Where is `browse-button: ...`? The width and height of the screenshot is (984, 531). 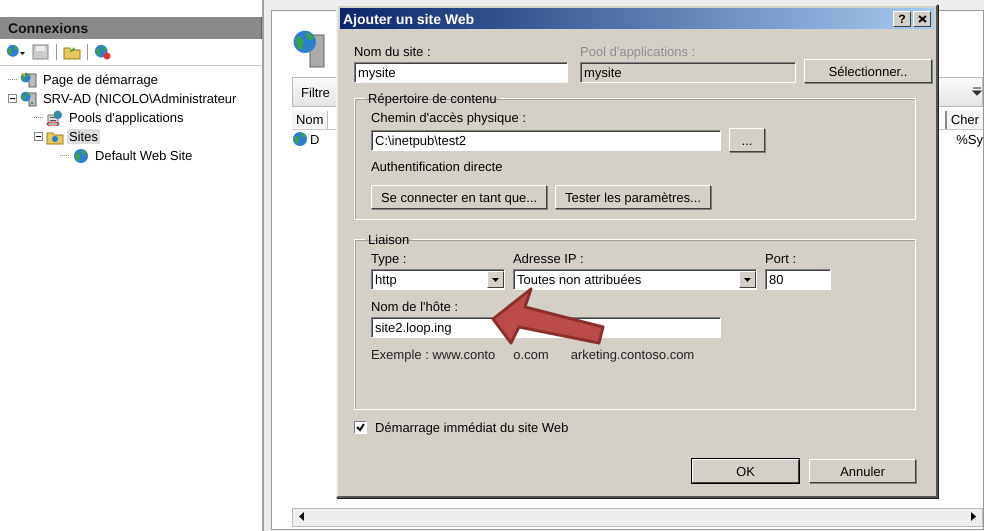
browse-button: ... is located at coordinates (747, 140).